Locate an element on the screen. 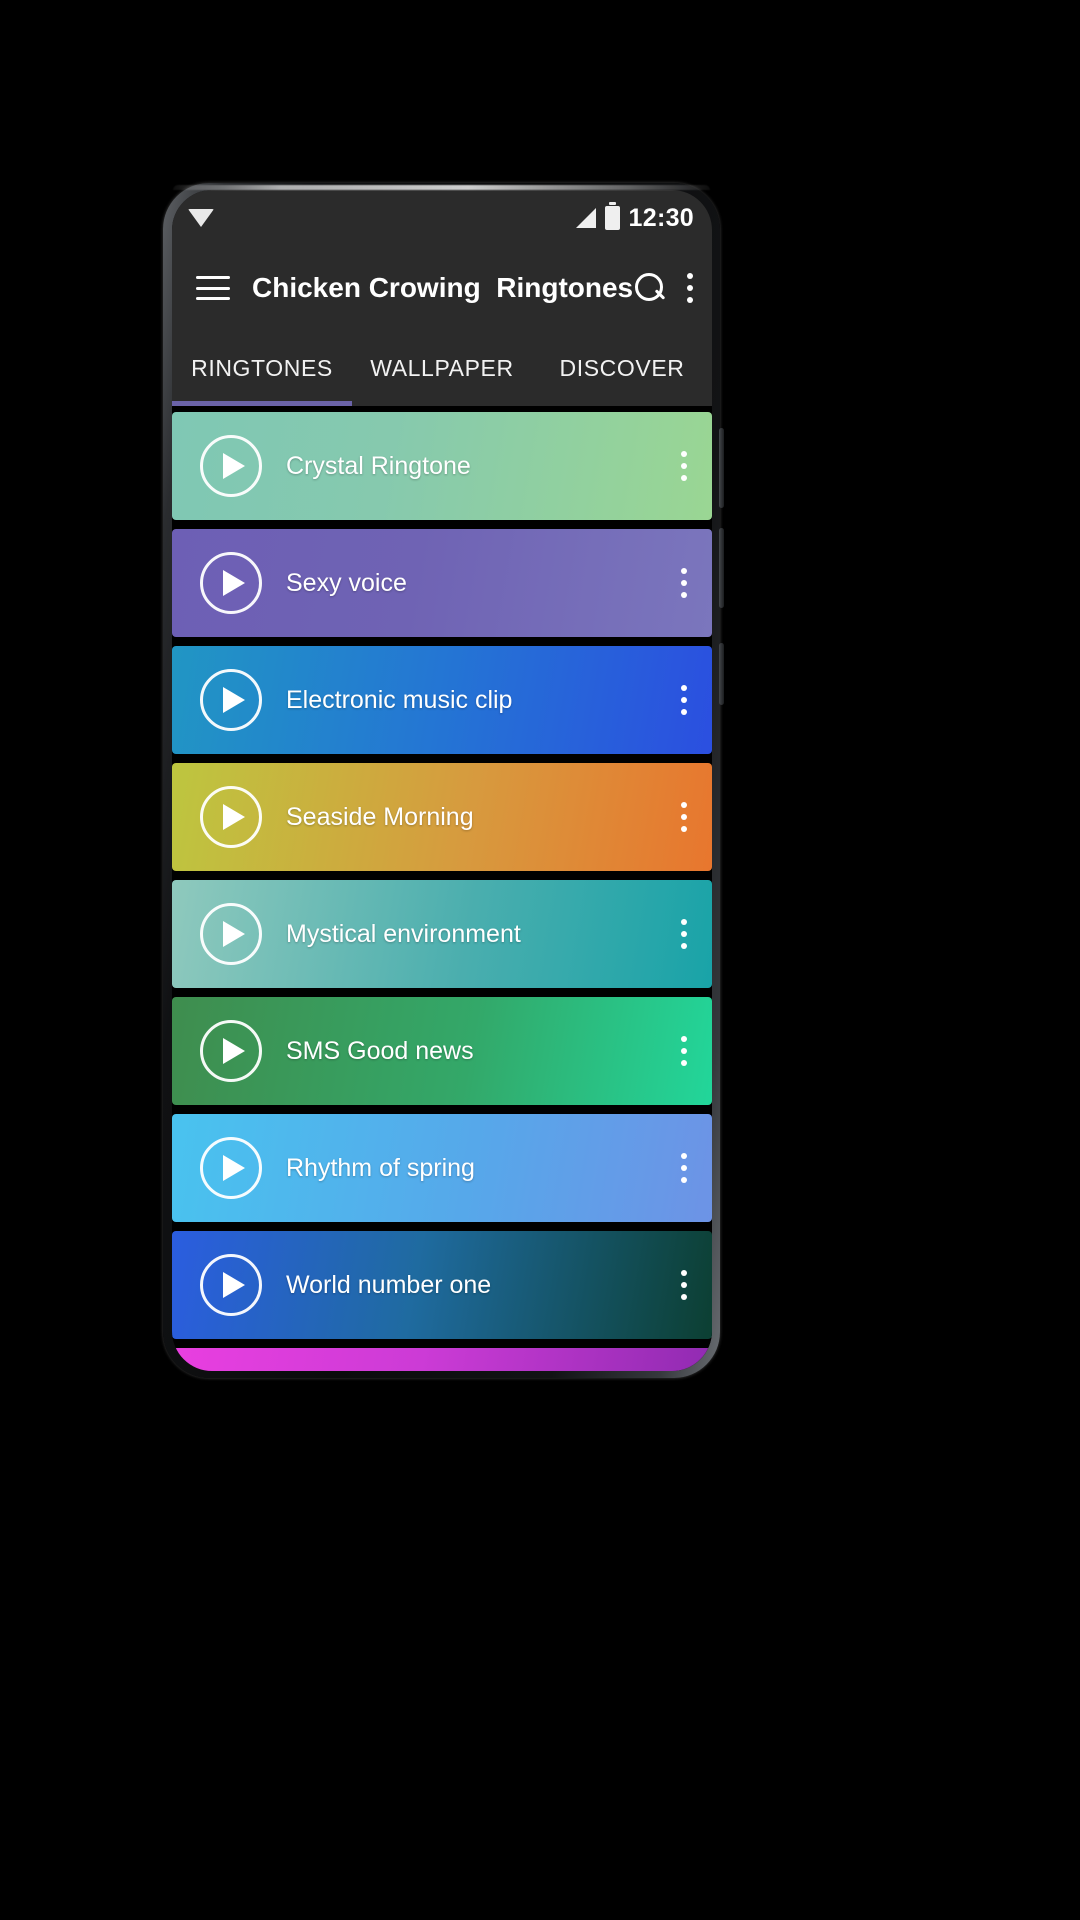 The width and height of the screenshot is (1080, 1920). volume-down-button is located at coordinates (721, 568).